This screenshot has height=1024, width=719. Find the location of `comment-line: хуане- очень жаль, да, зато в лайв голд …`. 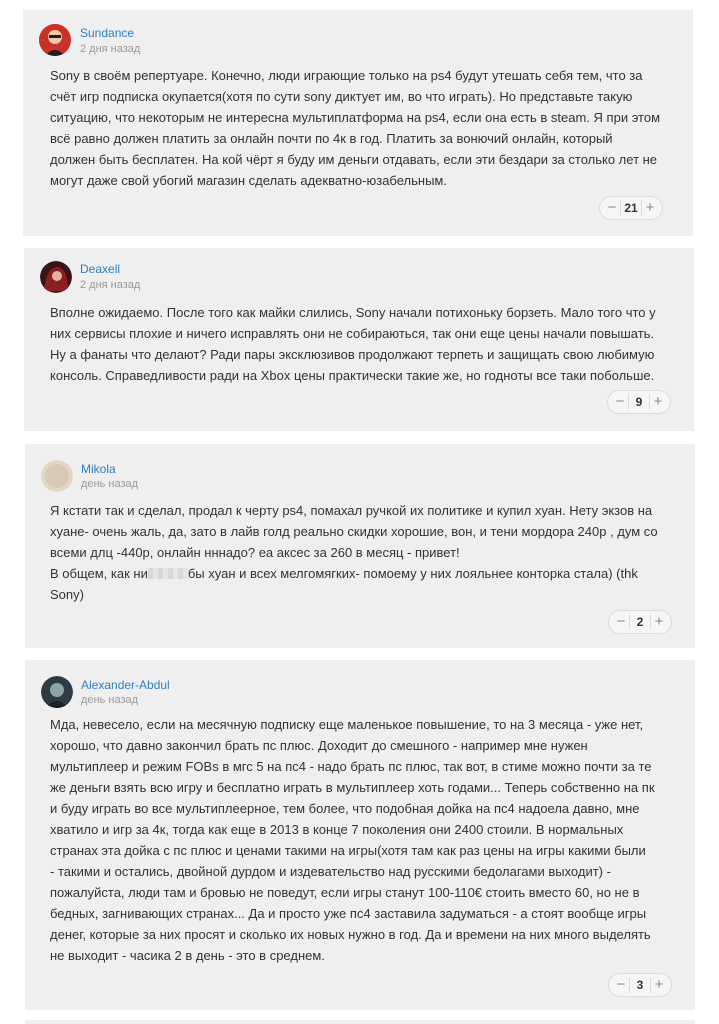

comment-line: хуане- очень жаль, да, зато в лайв голд … is located at coordinates (354, 531).